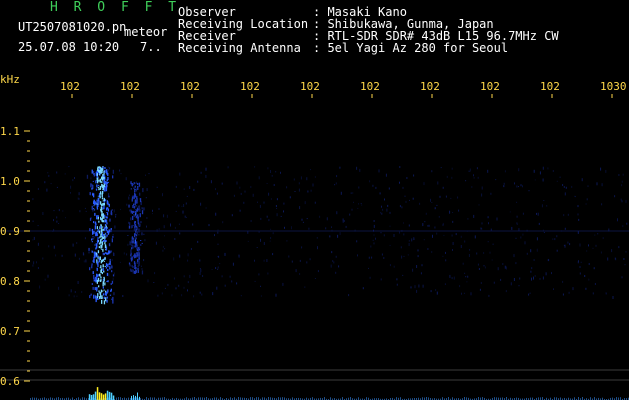  What do you see at coordinates (130, 86) in the screenshot?
I see `time-tick-label: 102` at bounding box center [130, 86].